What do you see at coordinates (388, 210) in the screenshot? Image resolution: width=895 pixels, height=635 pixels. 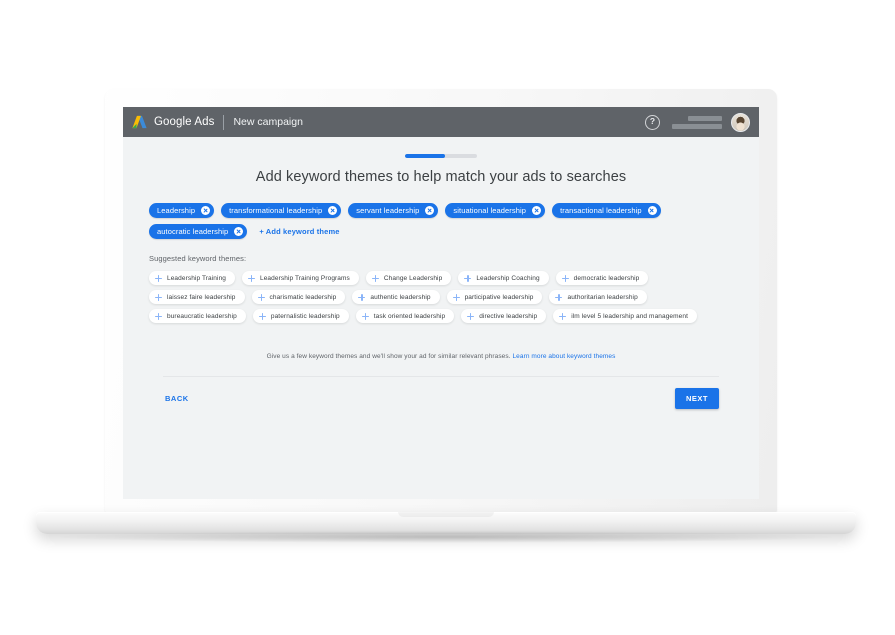 I see `selected-keyword-chip-label: servant leadership` at bounding box center [388, 210].